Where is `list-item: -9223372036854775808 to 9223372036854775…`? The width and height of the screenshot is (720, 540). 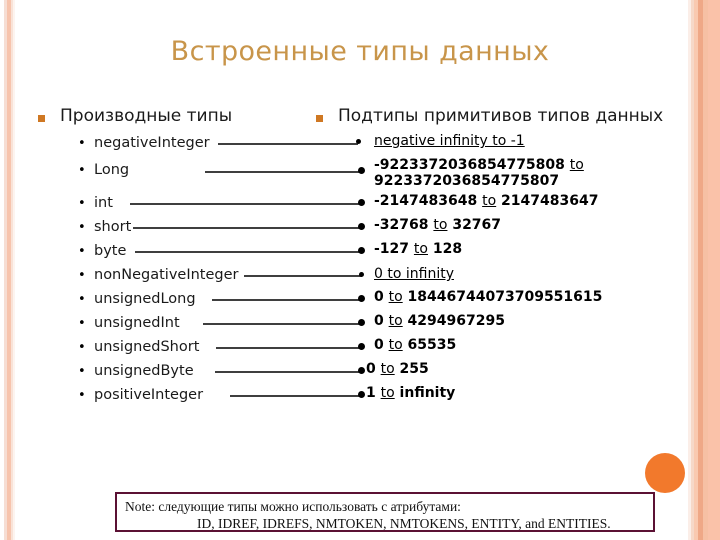
list-item: -9223372036854775808 to 9223372036854775… is located at coordinates (479, 173).